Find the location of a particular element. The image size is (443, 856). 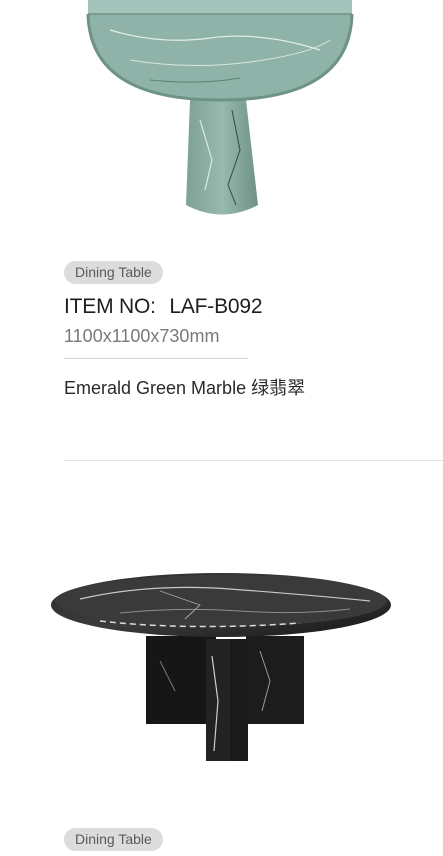

material: Emerald Green Marble 绿翡翠 is located at coordinates (185, 388).